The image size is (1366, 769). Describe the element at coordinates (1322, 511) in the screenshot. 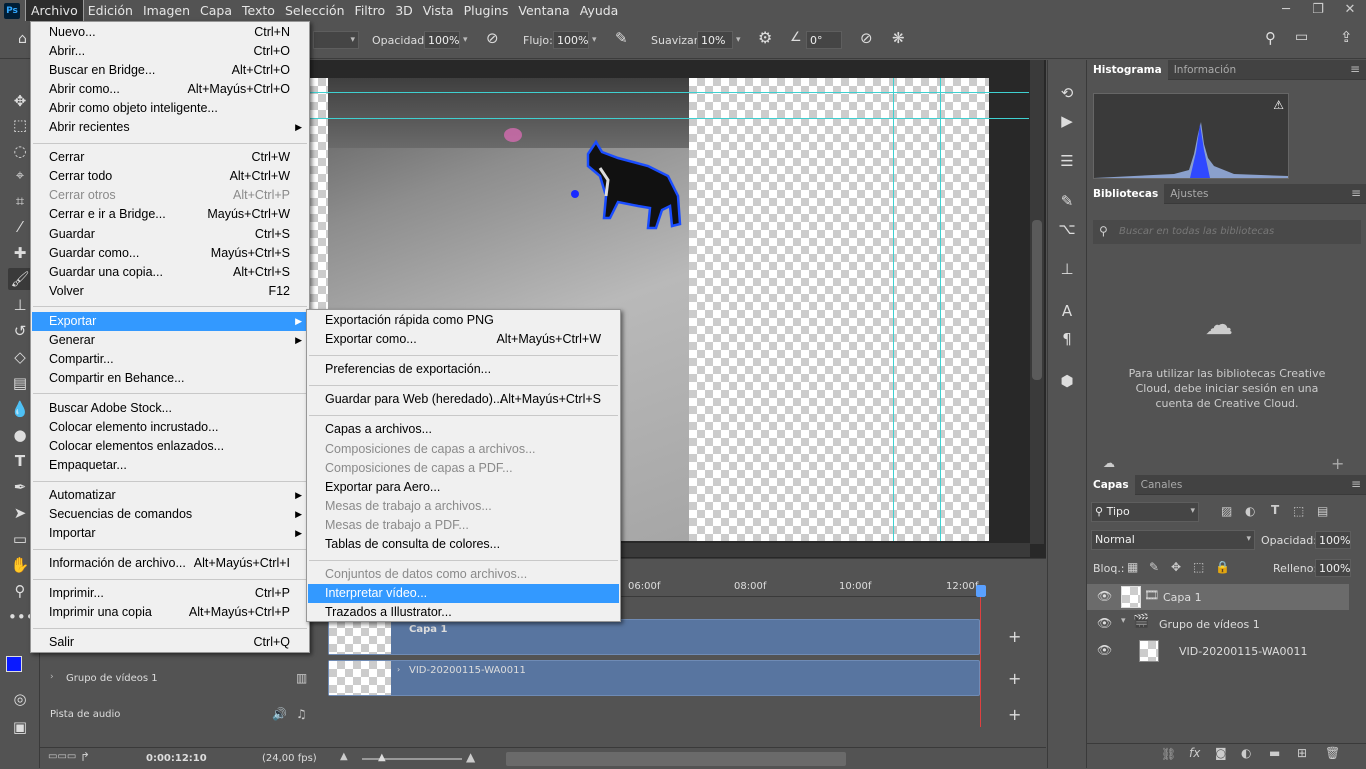

I see `filter-smart-icon: ▤` at that location.